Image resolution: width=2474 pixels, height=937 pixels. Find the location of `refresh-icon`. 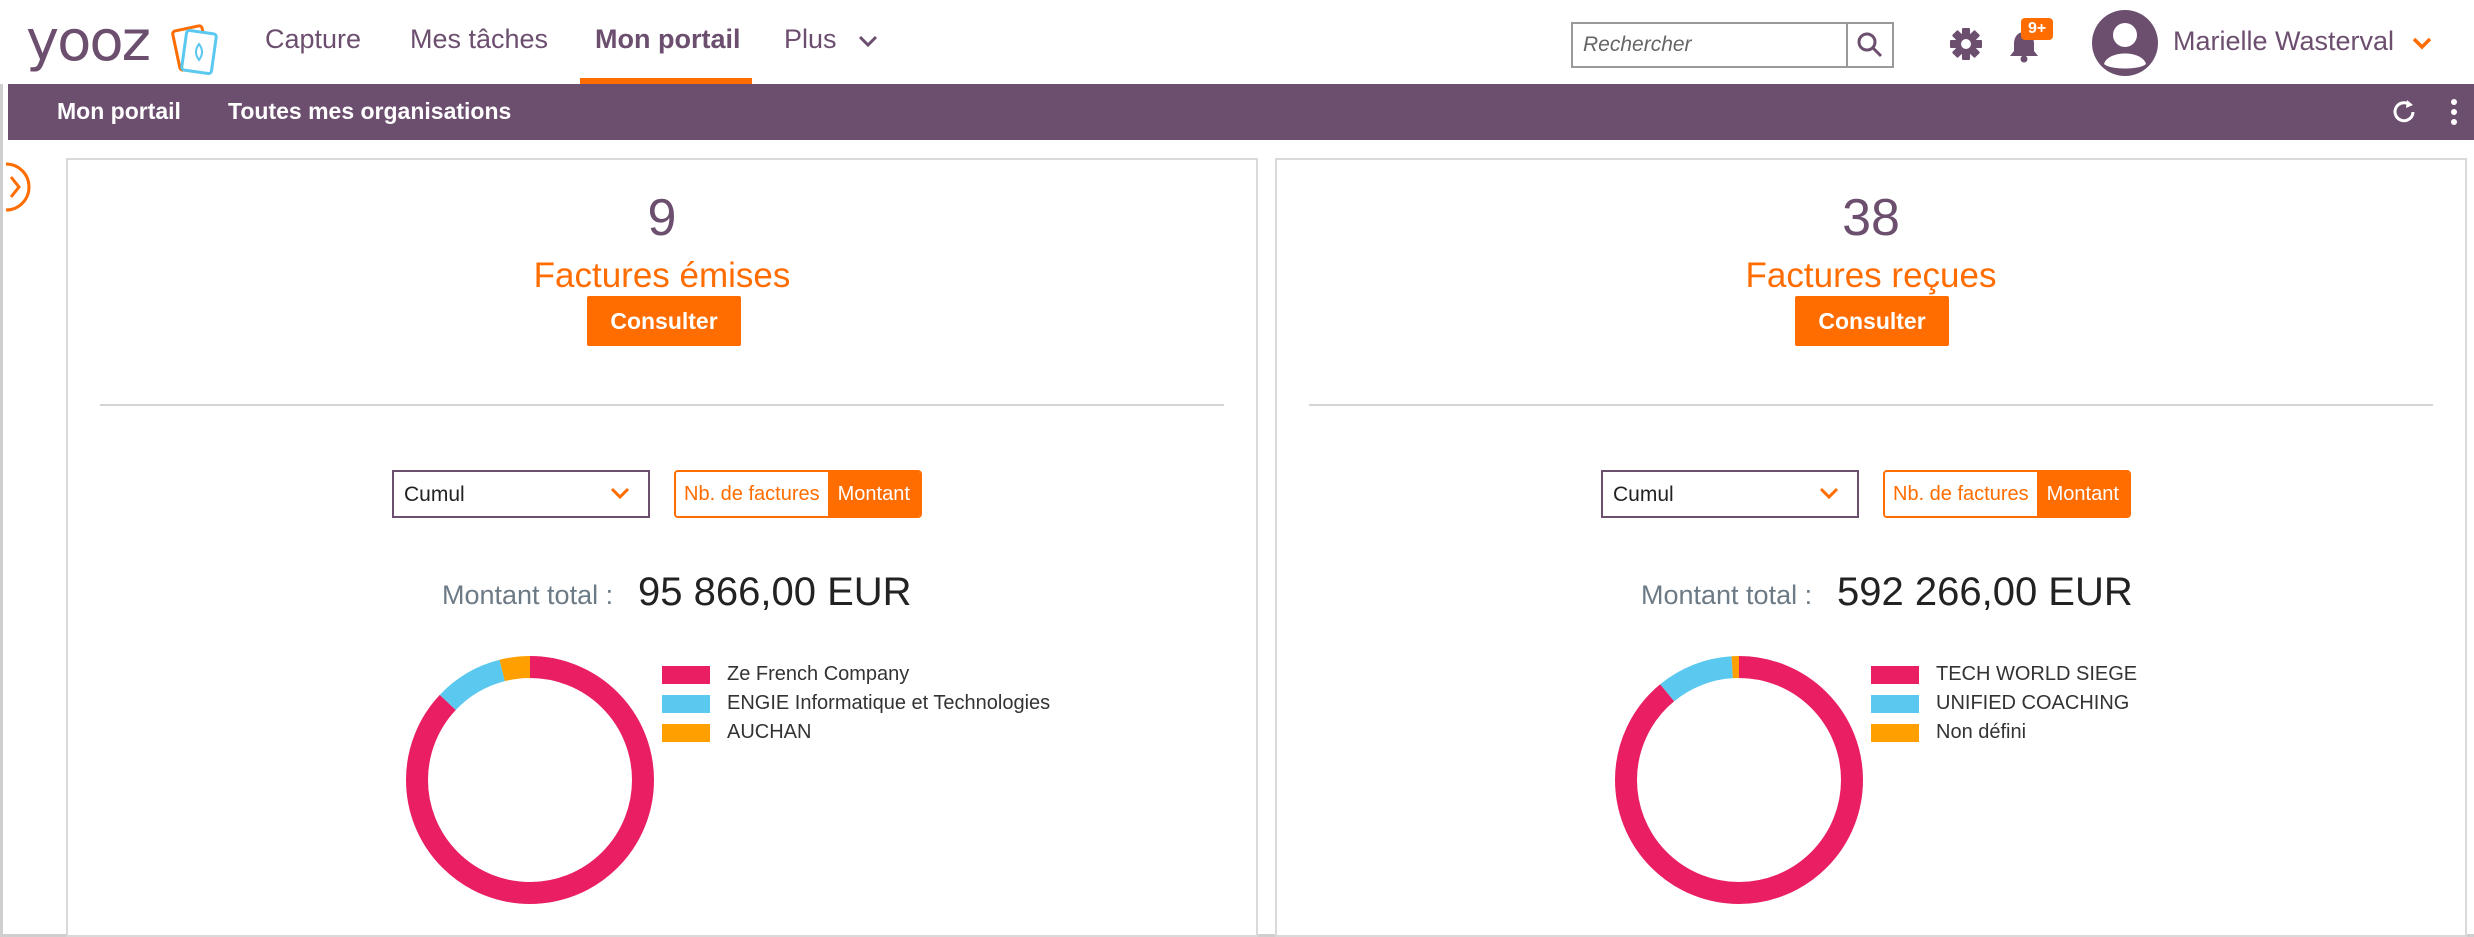

refresh-icon is located at coordinates (2404, 111).